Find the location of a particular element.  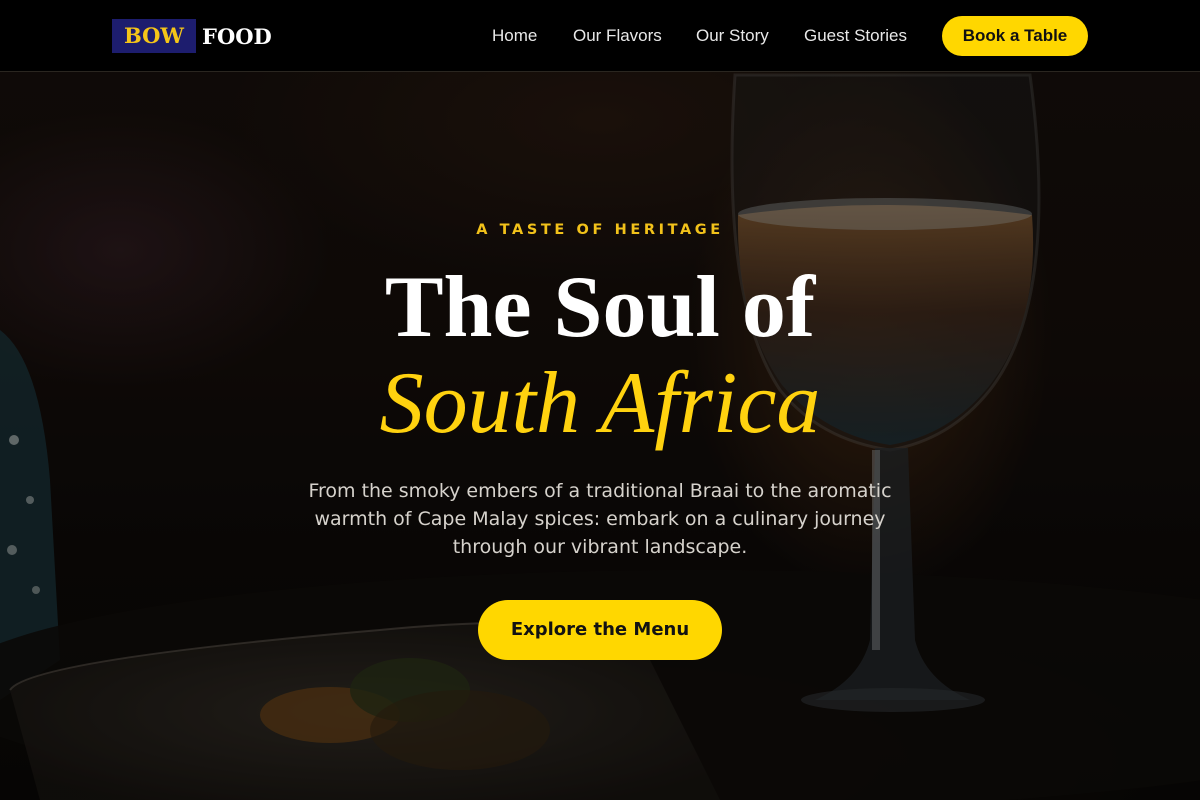

nav-link-our-story: Our Story is located at coordinates (732, 36).